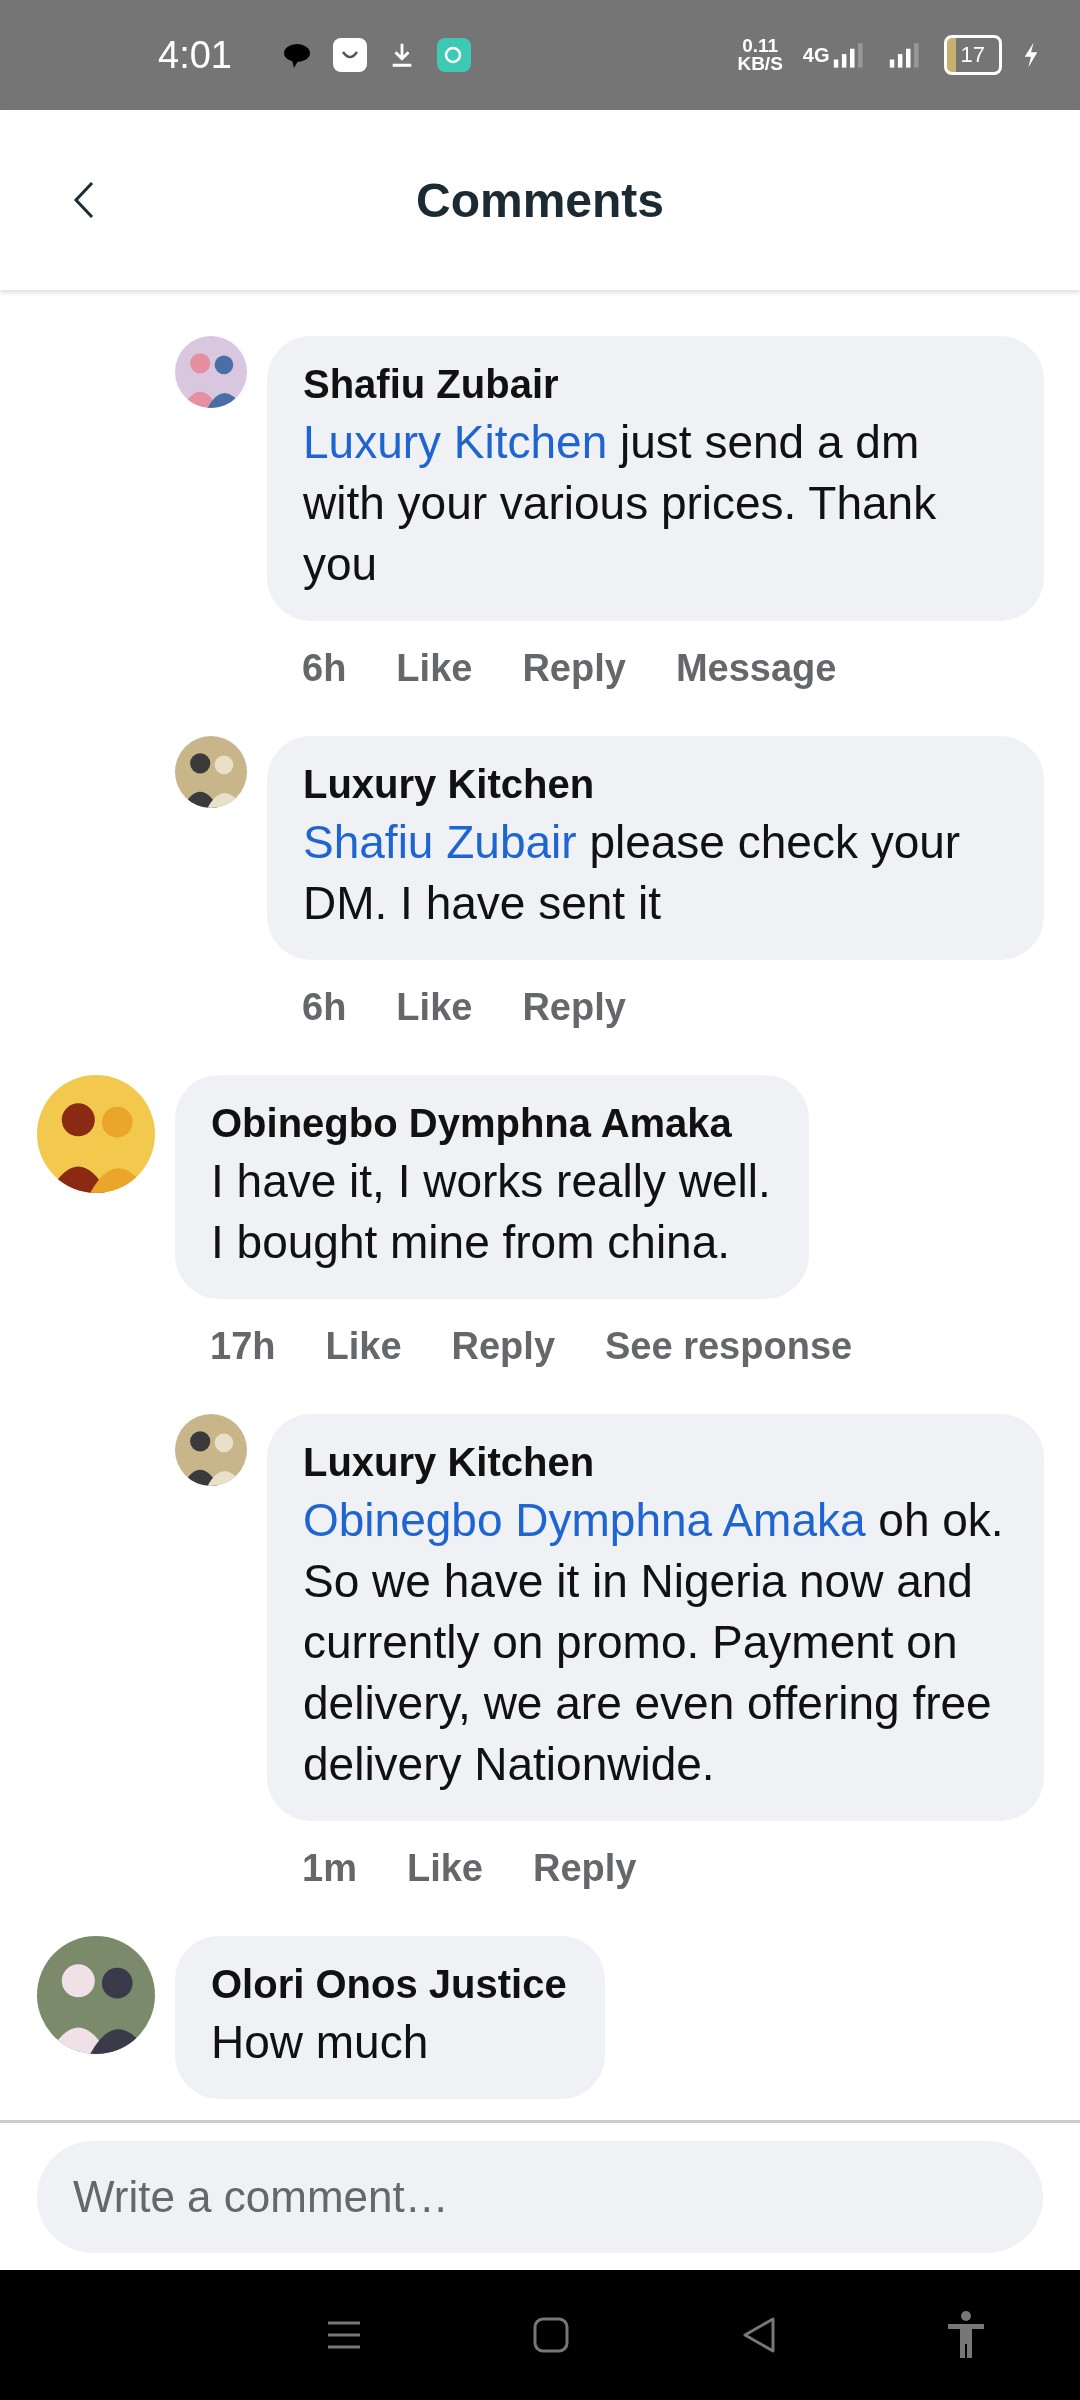 This screenshot has width=1080, height=2400. Describe the element at coordinates (195, 55) in the screenshot. I see `clock: 4:01` at that location.